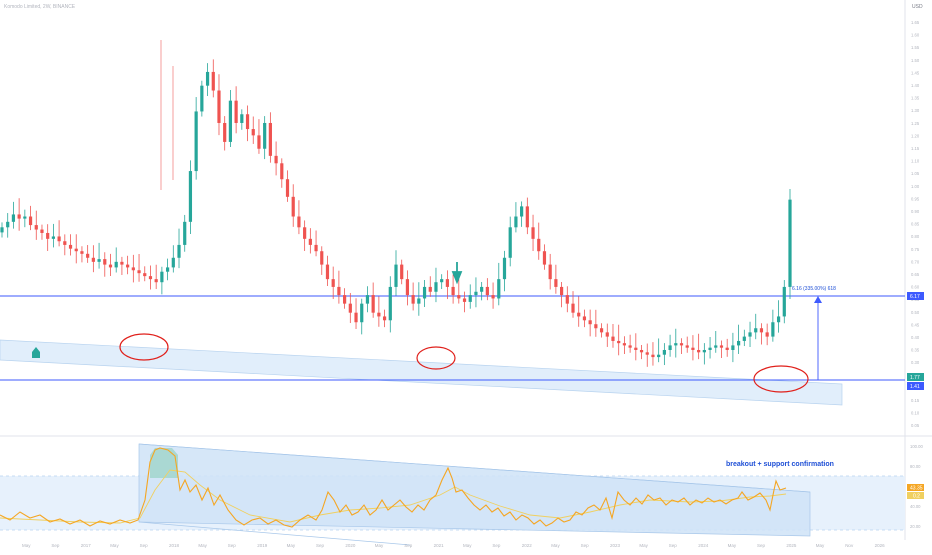  What do you see at coordinates (916, 497) in the screenshot?
I see `rsi-tag-2-text: 0.2` at bounding box center [916, 497].